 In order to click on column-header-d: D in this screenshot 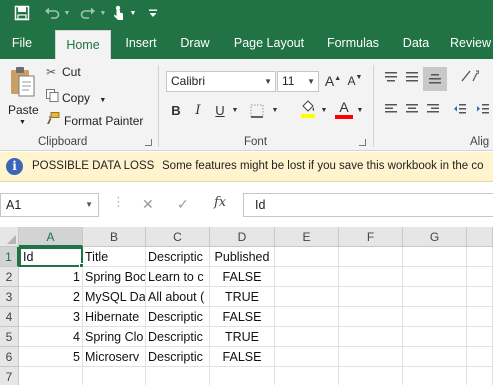, I will do `click(242, 237)`.